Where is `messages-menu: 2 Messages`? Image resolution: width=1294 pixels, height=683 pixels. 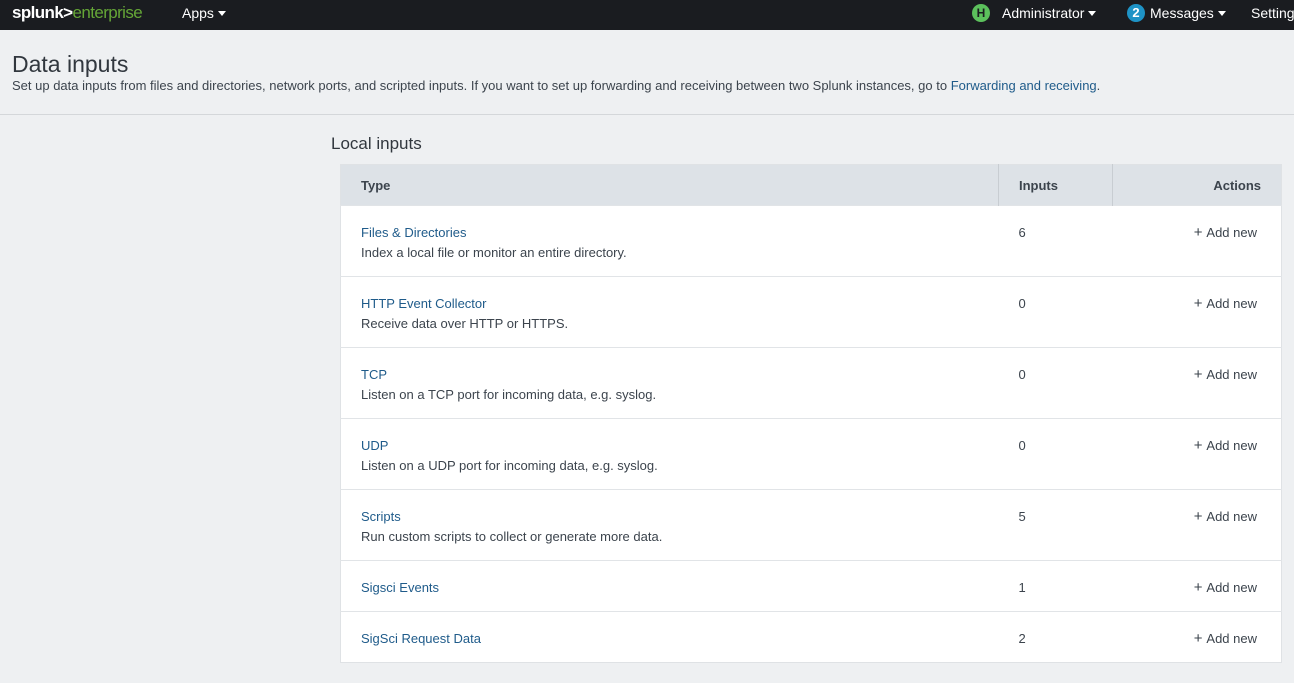 messages-menu: 2 Messages is located at coordinates (1176, 15).